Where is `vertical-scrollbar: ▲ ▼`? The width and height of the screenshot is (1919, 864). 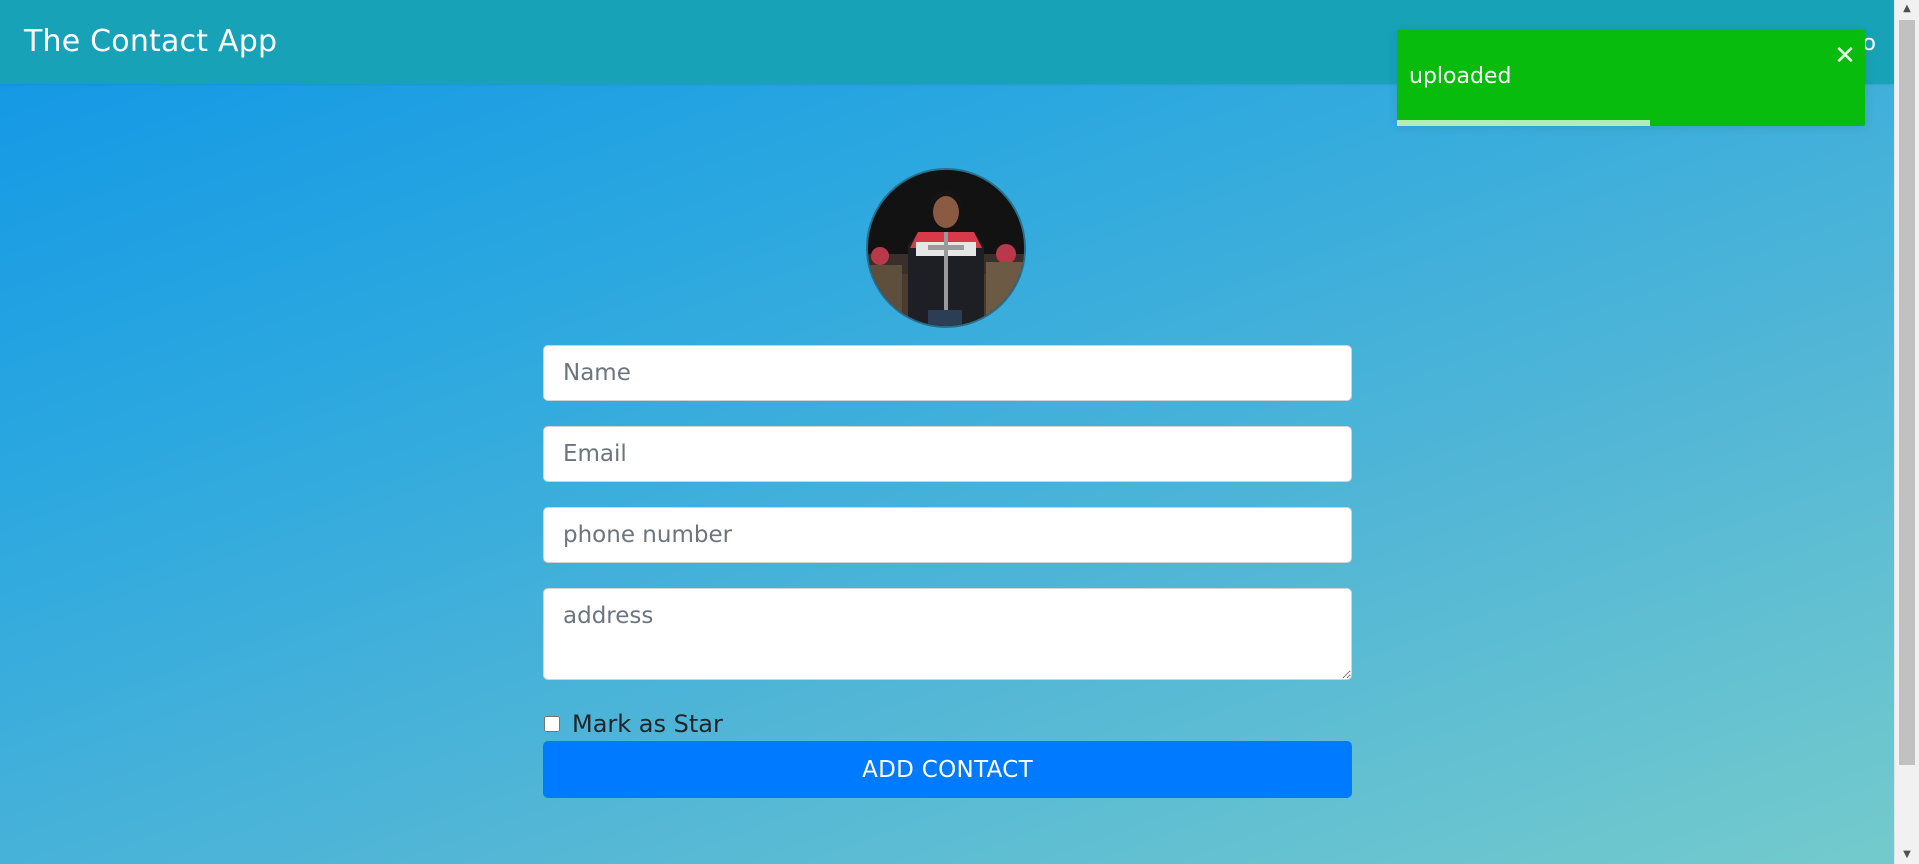 vertical-scrollbar: ▲ ▼ is located at coordinates (1906, 432).